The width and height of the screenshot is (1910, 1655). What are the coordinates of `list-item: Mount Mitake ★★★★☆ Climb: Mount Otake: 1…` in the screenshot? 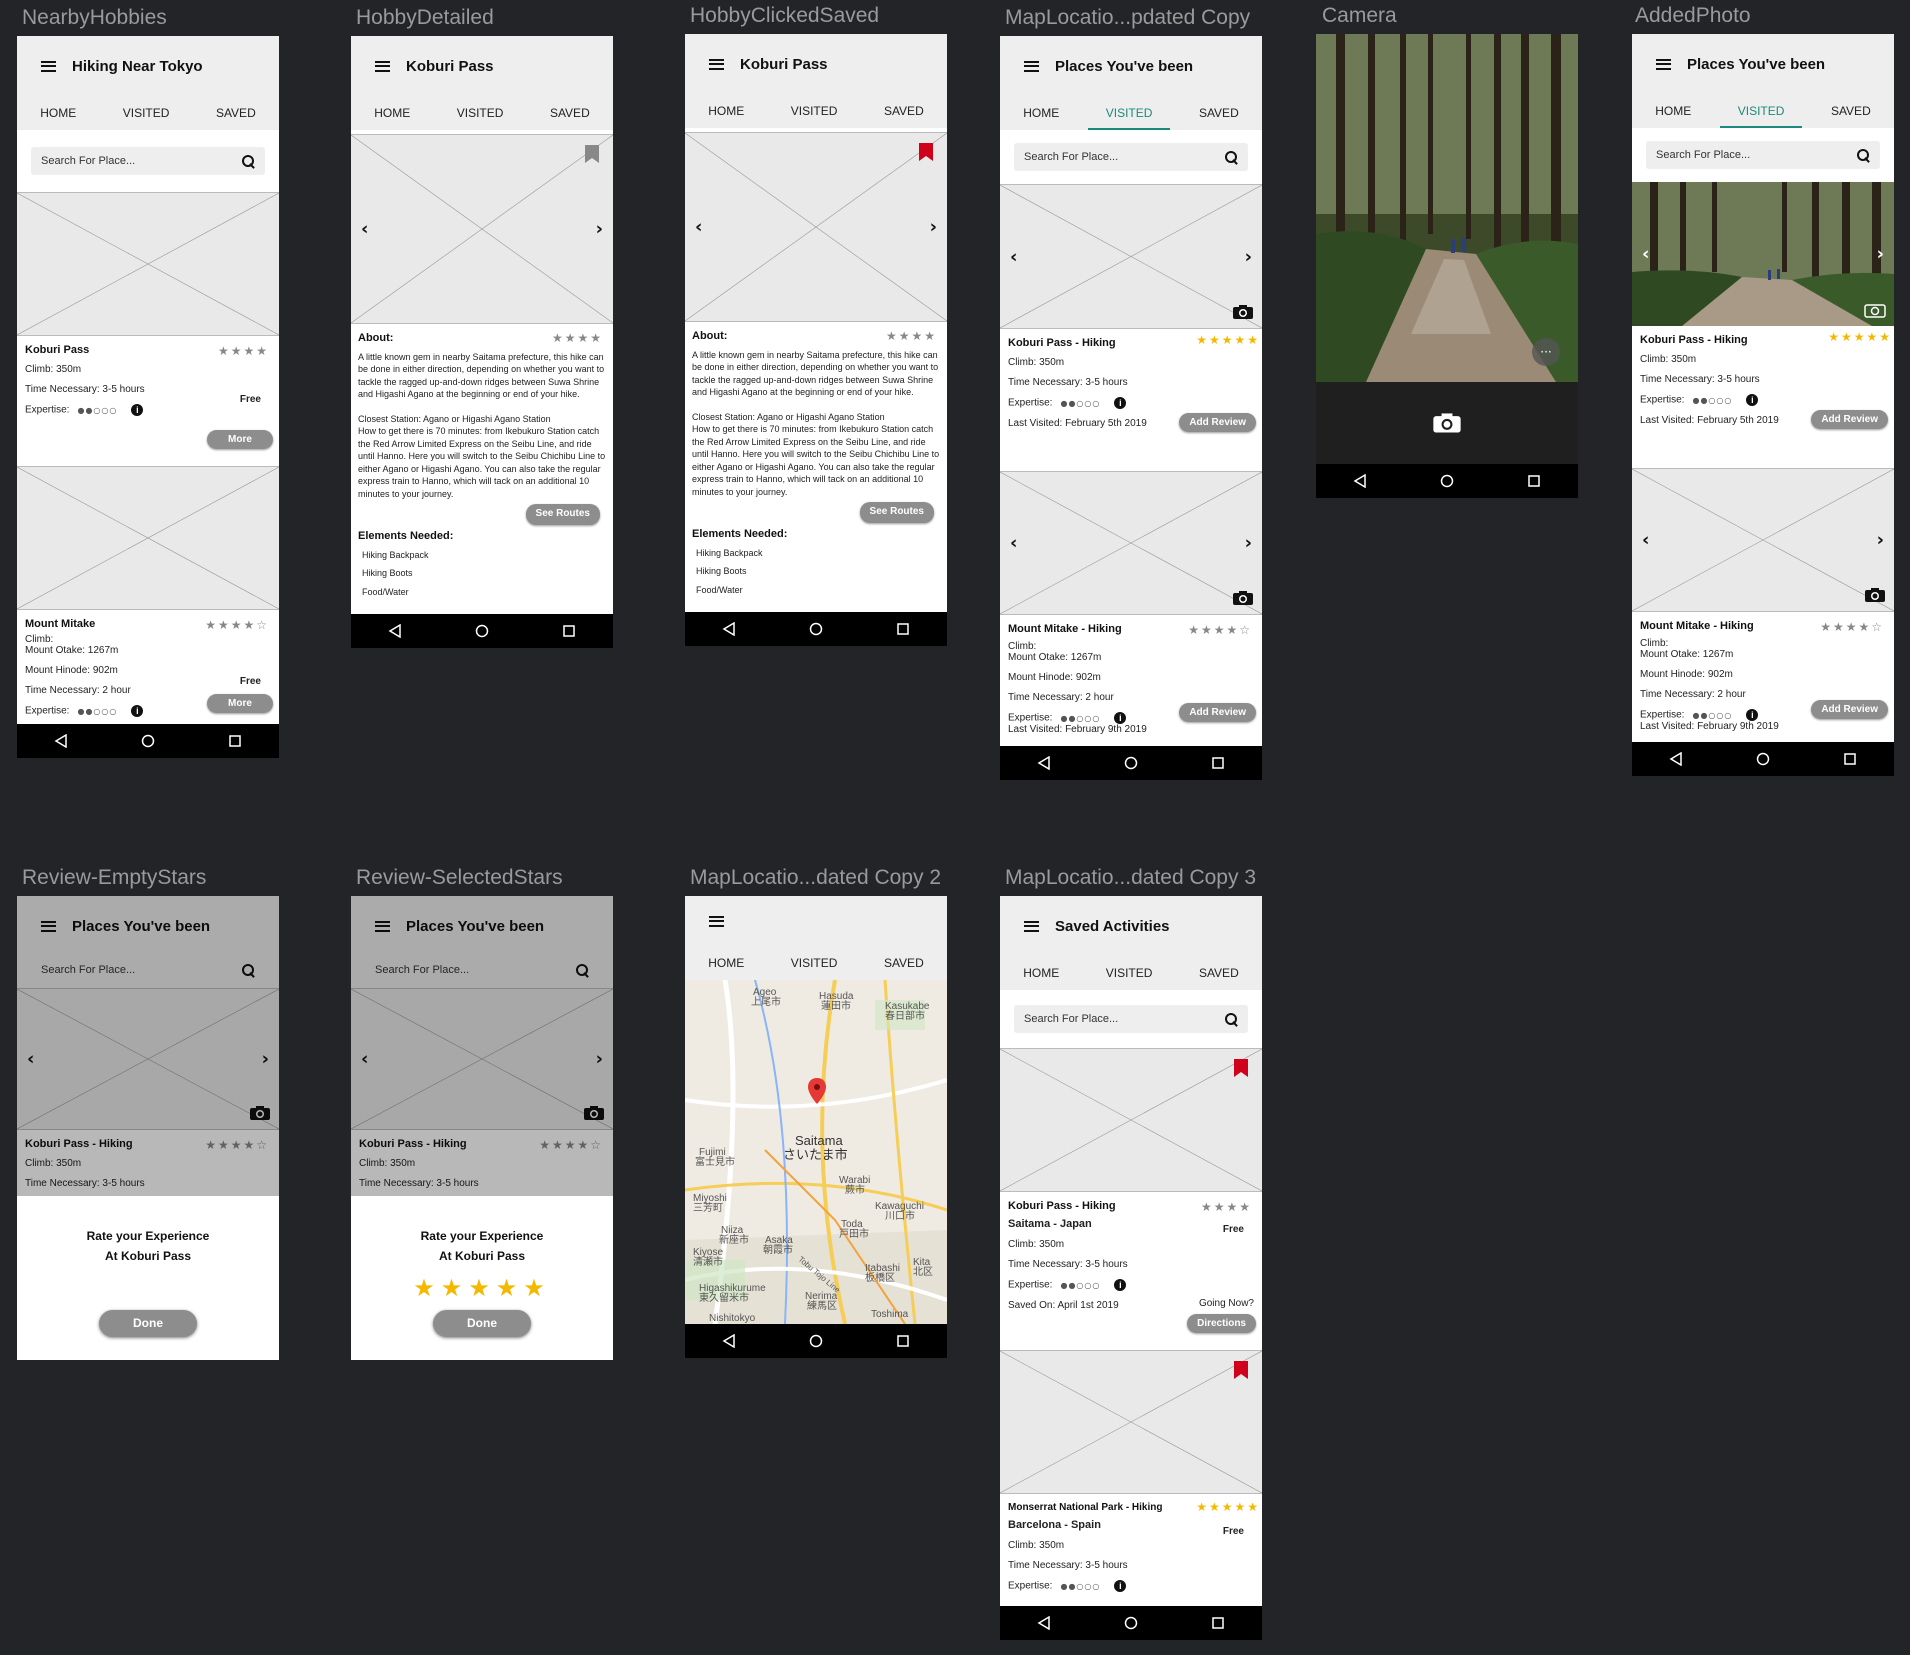 It's located at (148, 675).